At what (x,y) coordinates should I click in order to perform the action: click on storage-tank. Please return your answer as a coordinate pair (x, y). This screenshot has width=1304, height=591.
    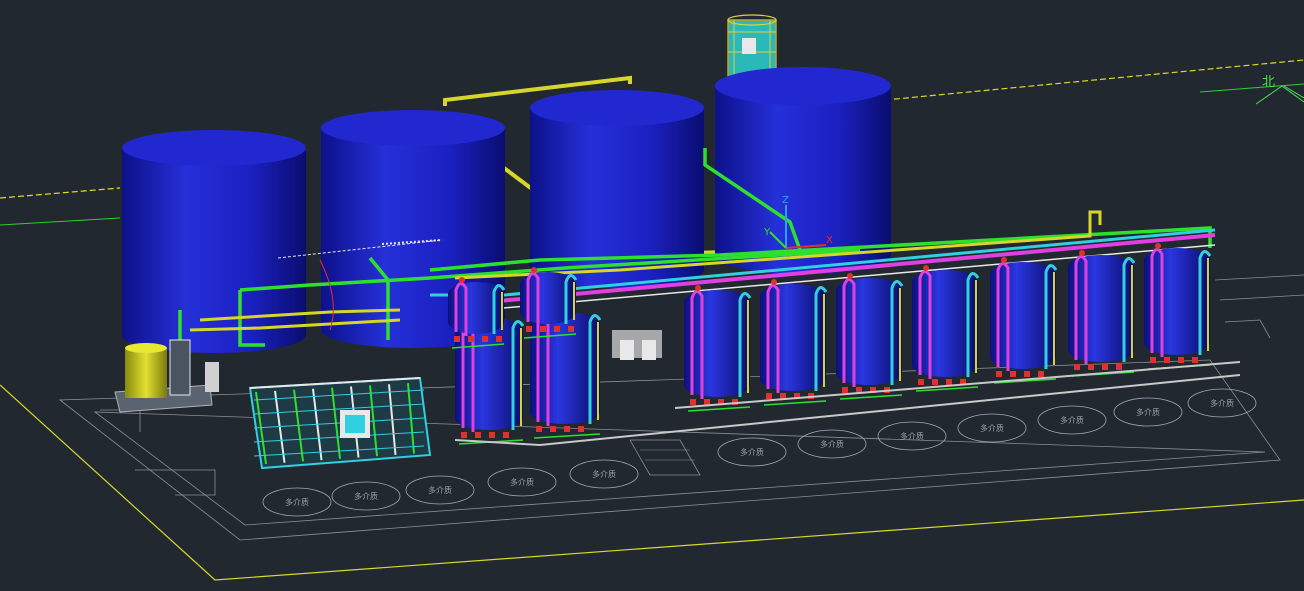
    Looking at the image, I should click on (803, 170).